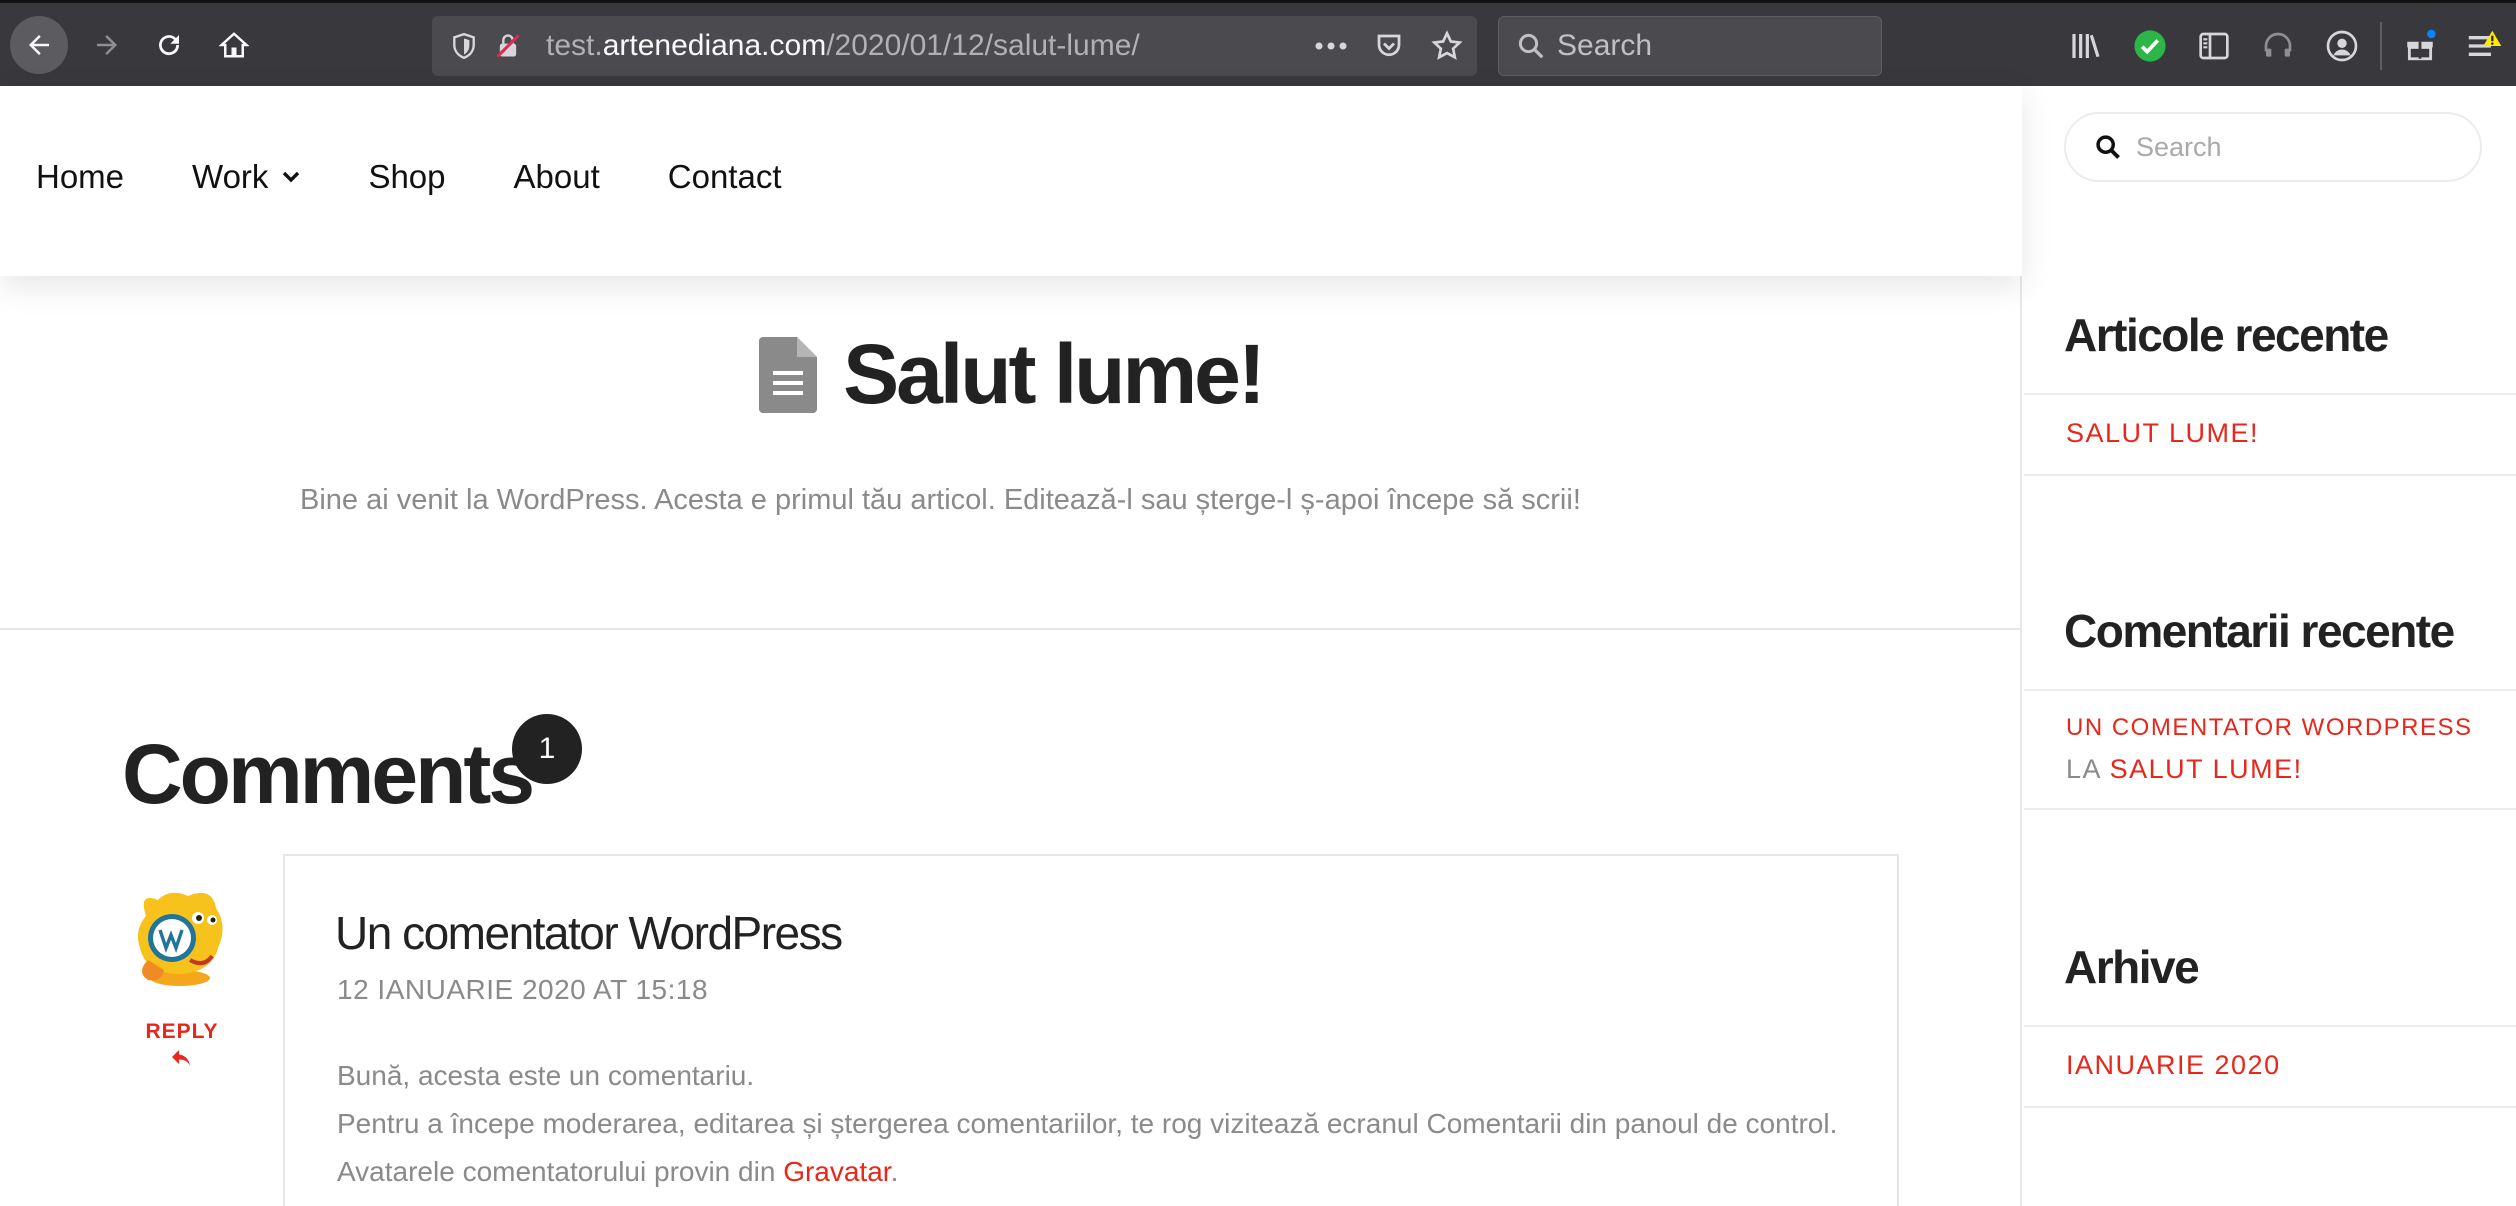  Describe the element at coordinates (589, 933) in the screenshot. I see `comment-author: Un comentator WordPress` at that location.